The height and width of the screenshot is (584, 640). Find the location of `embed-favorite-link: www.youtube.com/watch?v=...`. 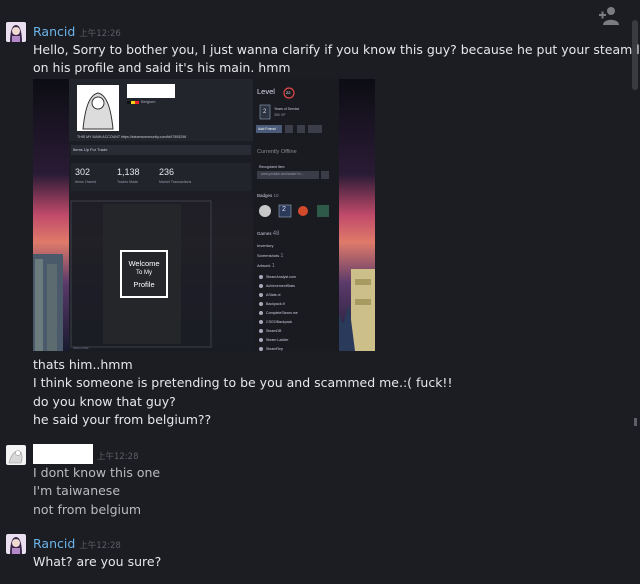

embed-favorite-link: www.youtube.com/watch?v=... is located at coordinates (282, 174).